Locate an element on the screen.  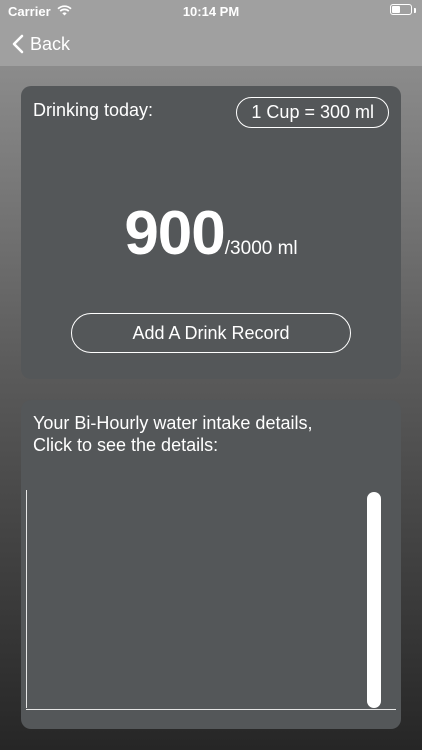
intake-display: 900/3000 ml is located at coordinates (211, 233).